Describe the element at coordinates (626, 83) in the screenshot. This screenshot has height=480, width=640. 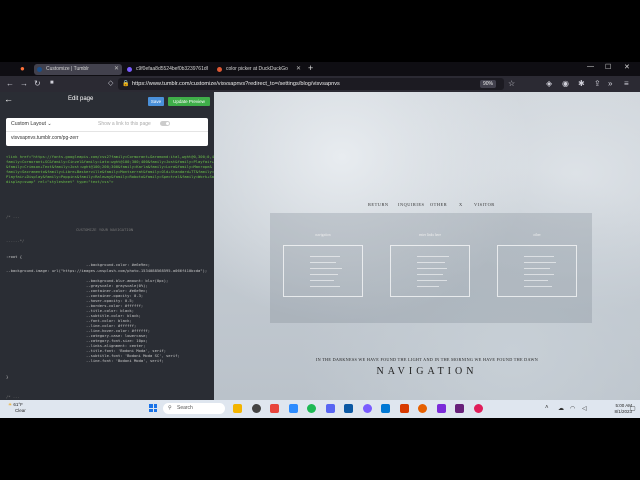
I see `menu-icon: ≡` at that location.